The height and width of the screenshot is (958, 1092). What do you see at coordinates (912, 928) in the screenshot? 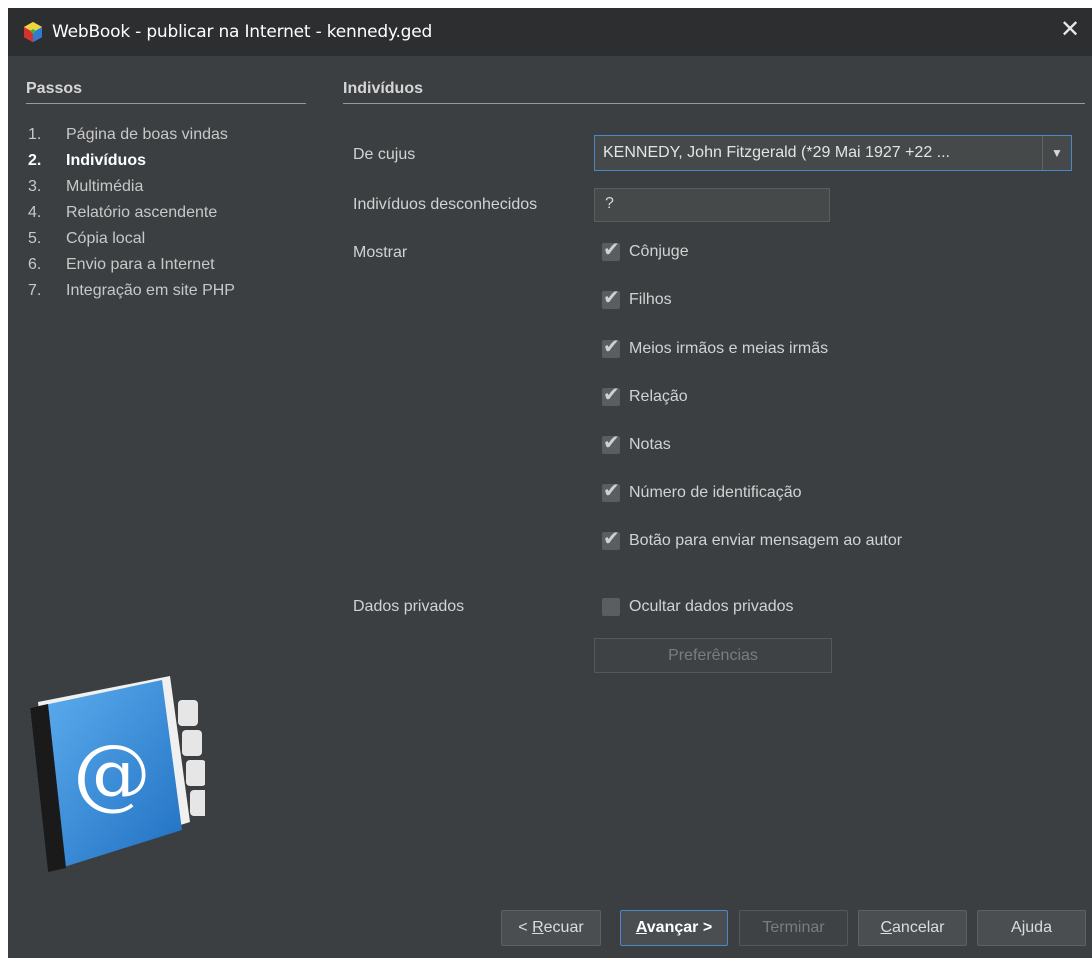
I see `cancel-button: Cancelar` at bounding box center [912, 928].